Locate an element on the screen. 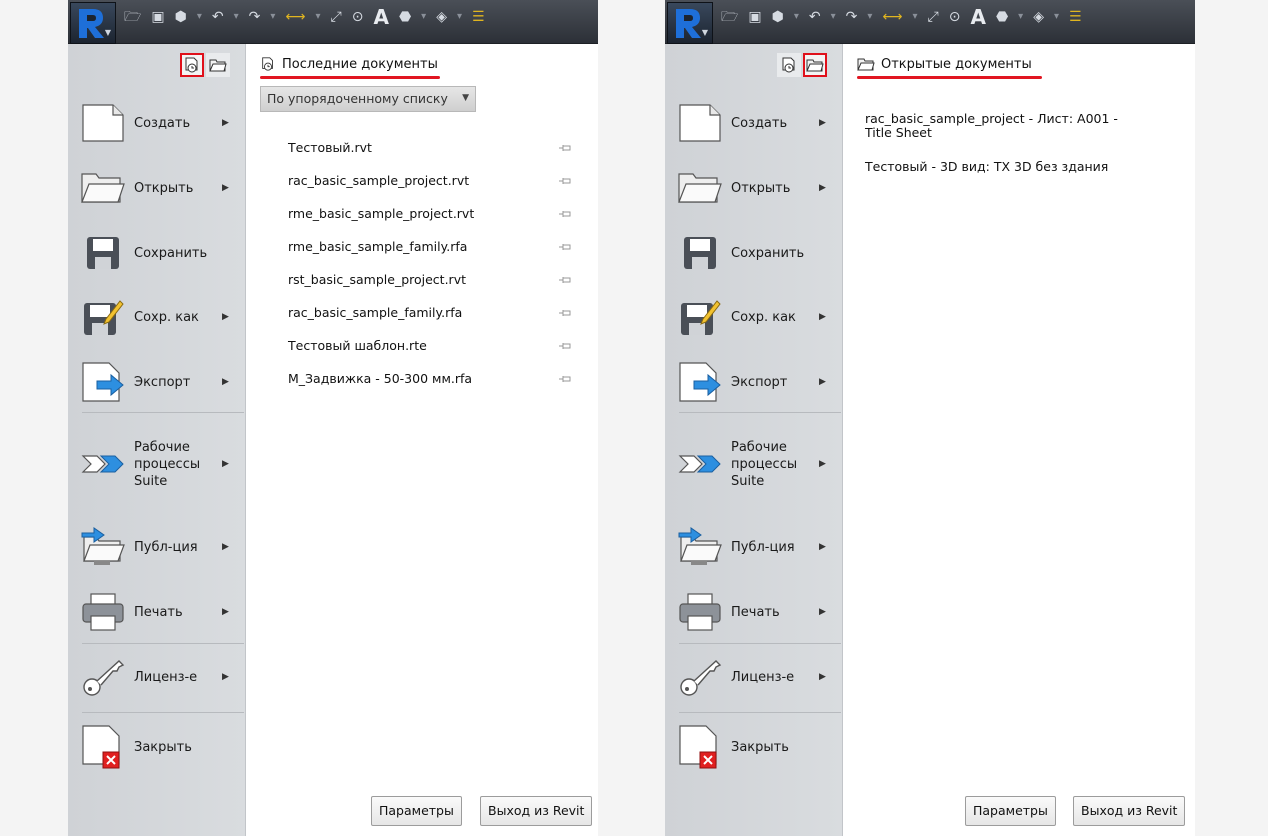 The width and height of the screenshot is (1268, 836). recent-document-item: rac_basic_sample_project.rvt is located at coordinates (418, 180).